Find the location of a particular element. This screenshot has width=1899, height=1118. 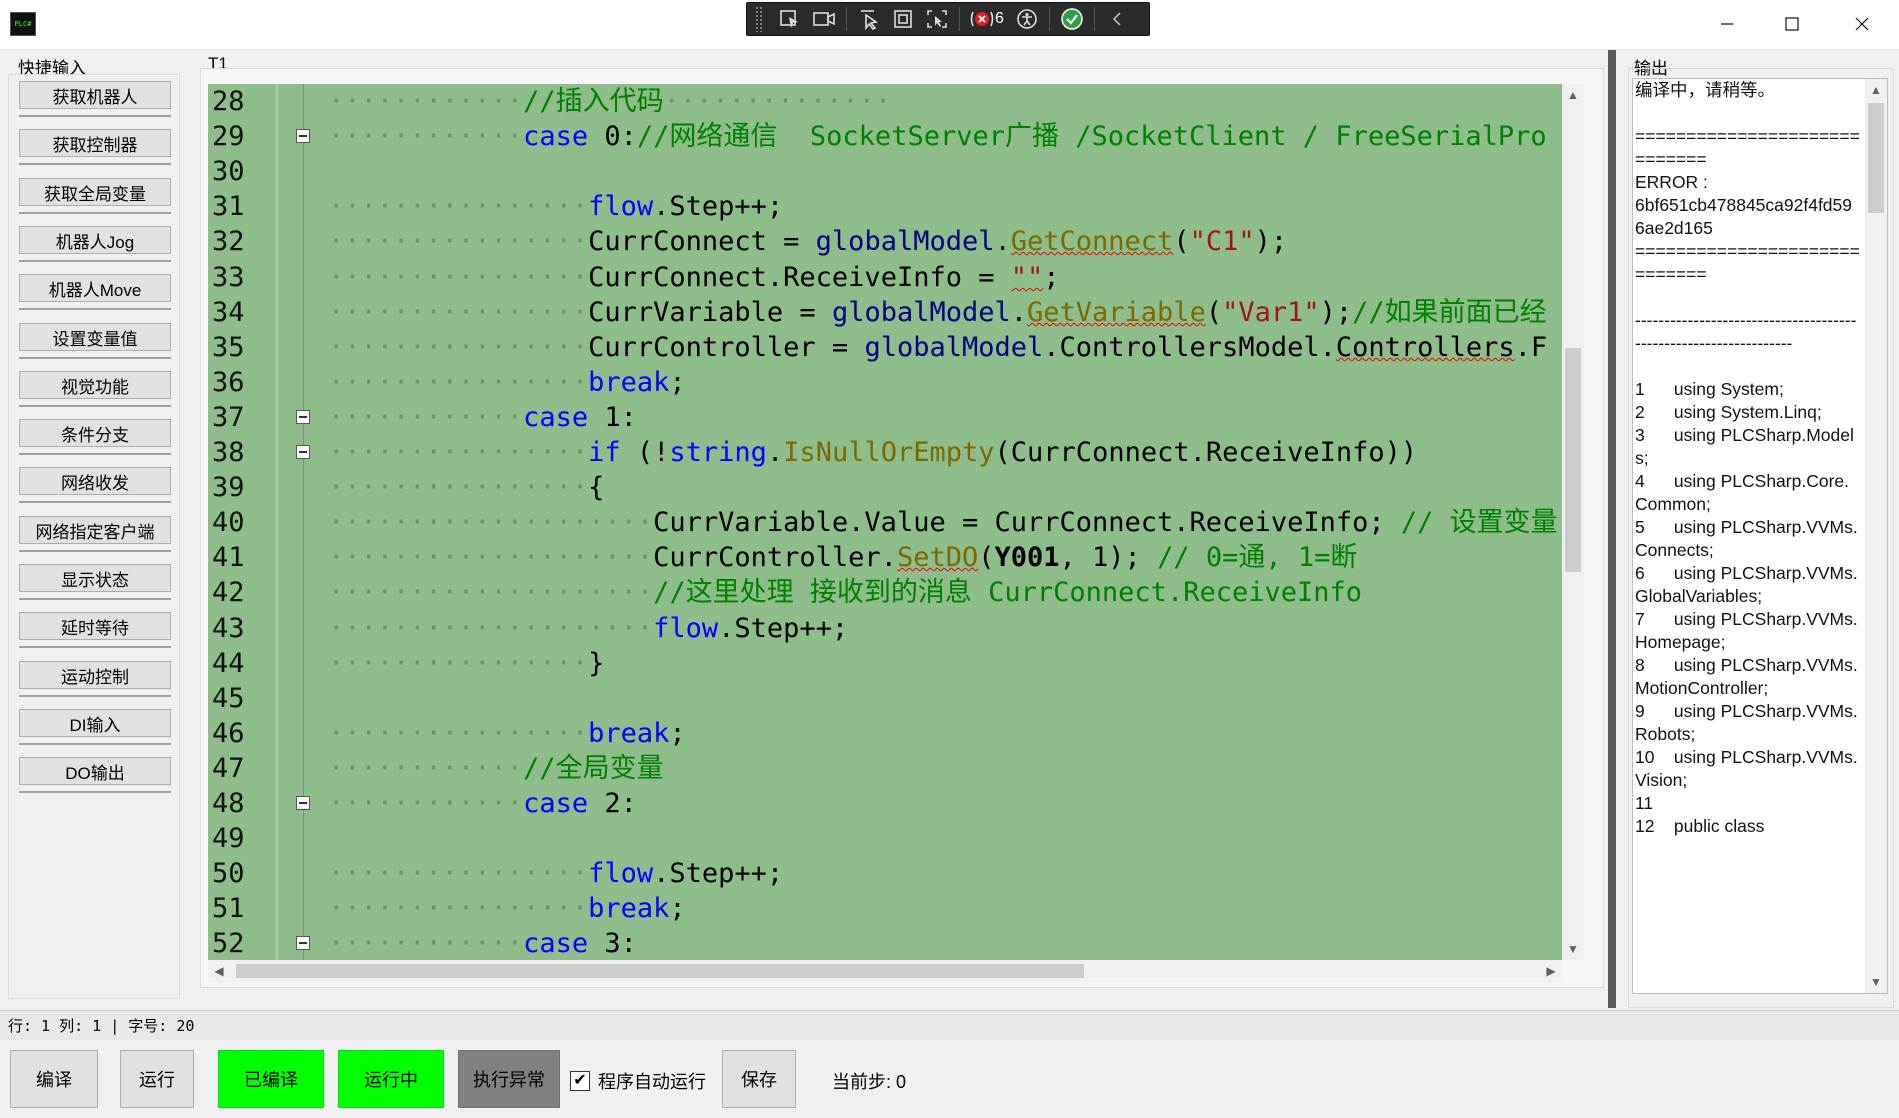

code-line: 39 ················{ is located at coordinates (885, 487).